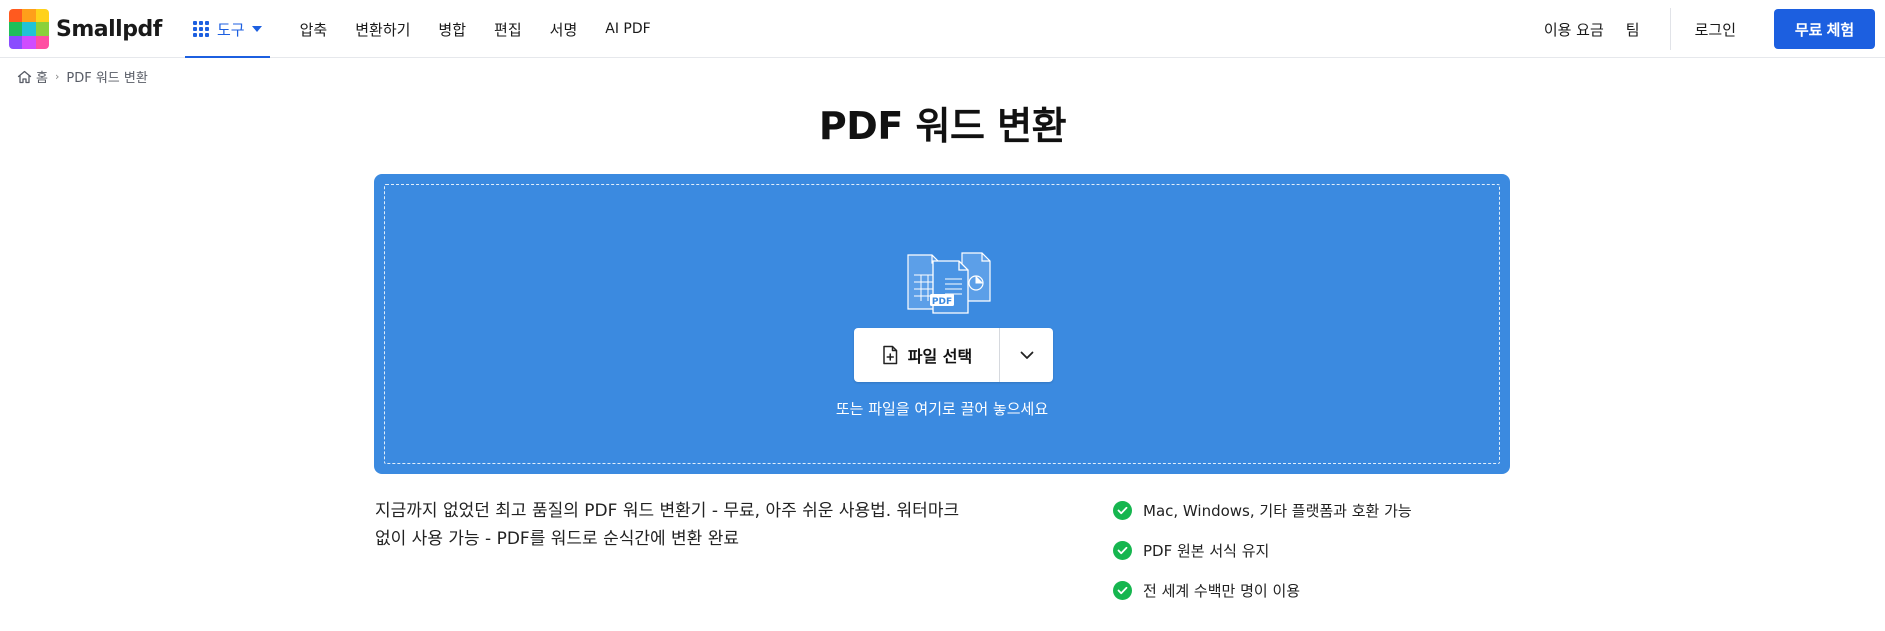 The width and height of the screenshot is (1885, 631). I want to click on header-actions: 이용 요금 팀 로그인 무료 체험, so click(1709, 29).